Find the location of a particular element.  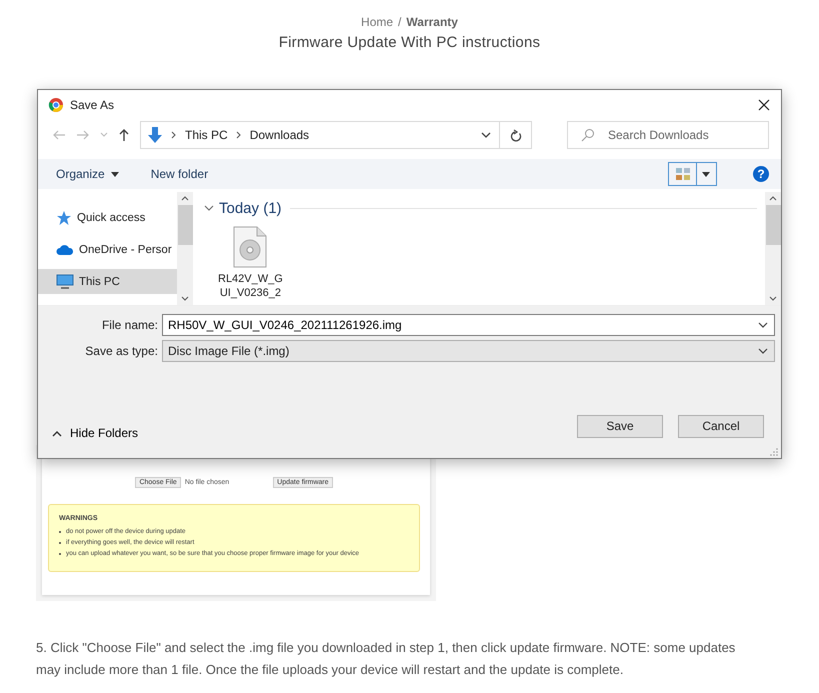

organize-button: Organize is located at coordinates (87, 174).